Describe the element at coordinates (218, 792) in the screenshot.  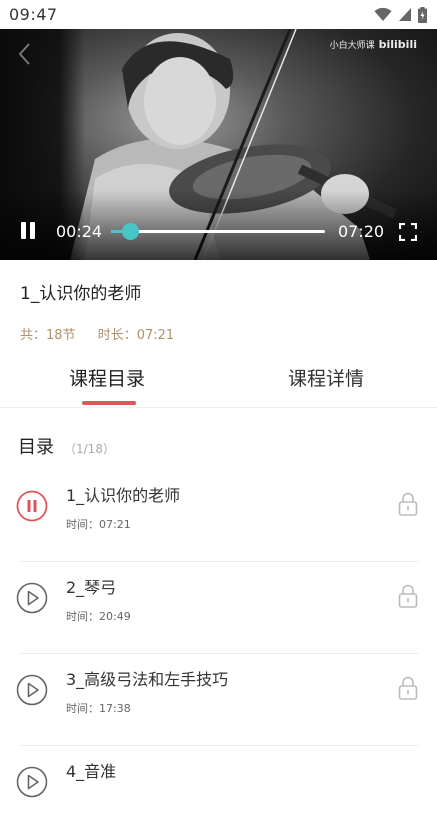
I see `lesson-item: 4_音准` at that location.